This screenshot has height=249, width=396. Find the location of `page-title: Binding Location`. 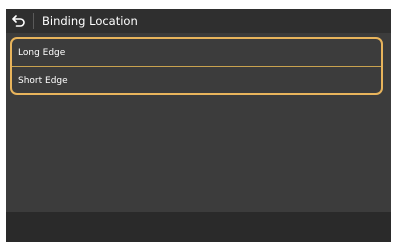

page-title: Binding Location is located at coordinates (90, 21).